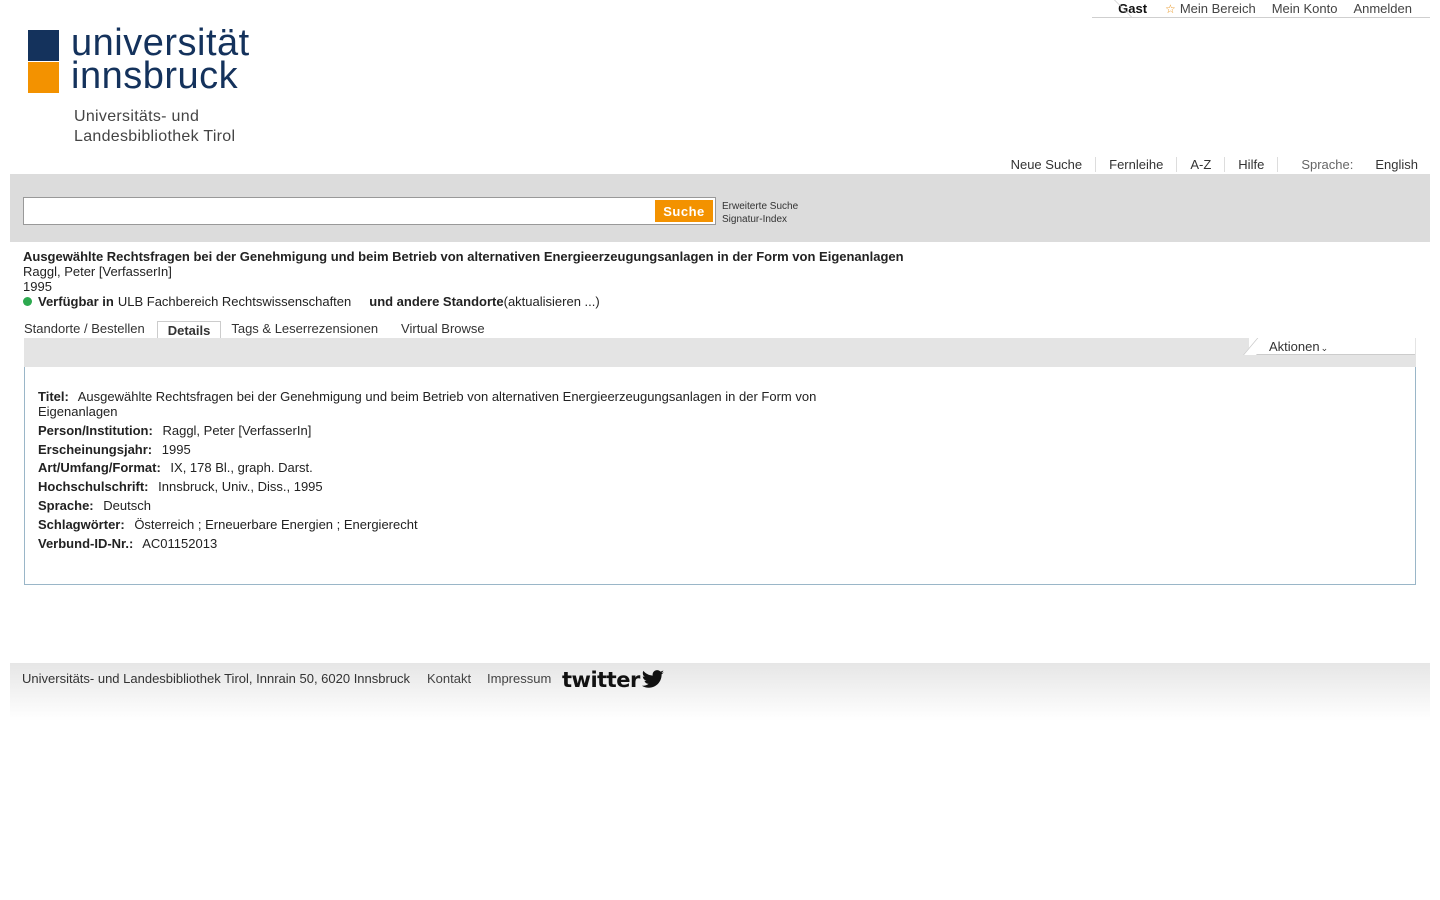  What do you see at coordinates (240, 486) in the screenshot?
I see `detail-value: Innsbruck, Univ., Diss., 1995` at bounding box center [240, 486].